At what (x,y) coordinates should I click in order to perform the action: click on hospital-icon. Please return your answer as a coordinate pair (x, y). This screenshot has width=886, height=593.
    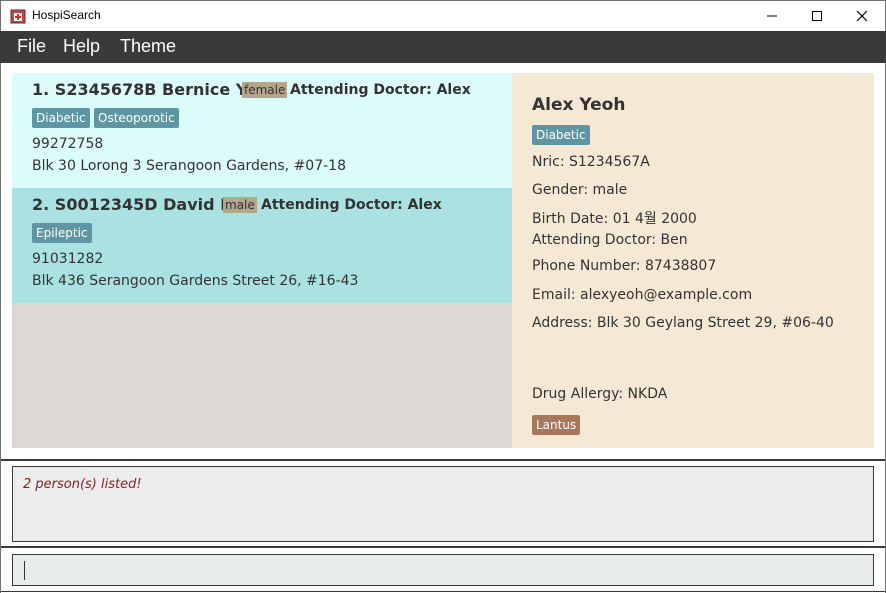
    Looking at the image, I should click on (18, 16).